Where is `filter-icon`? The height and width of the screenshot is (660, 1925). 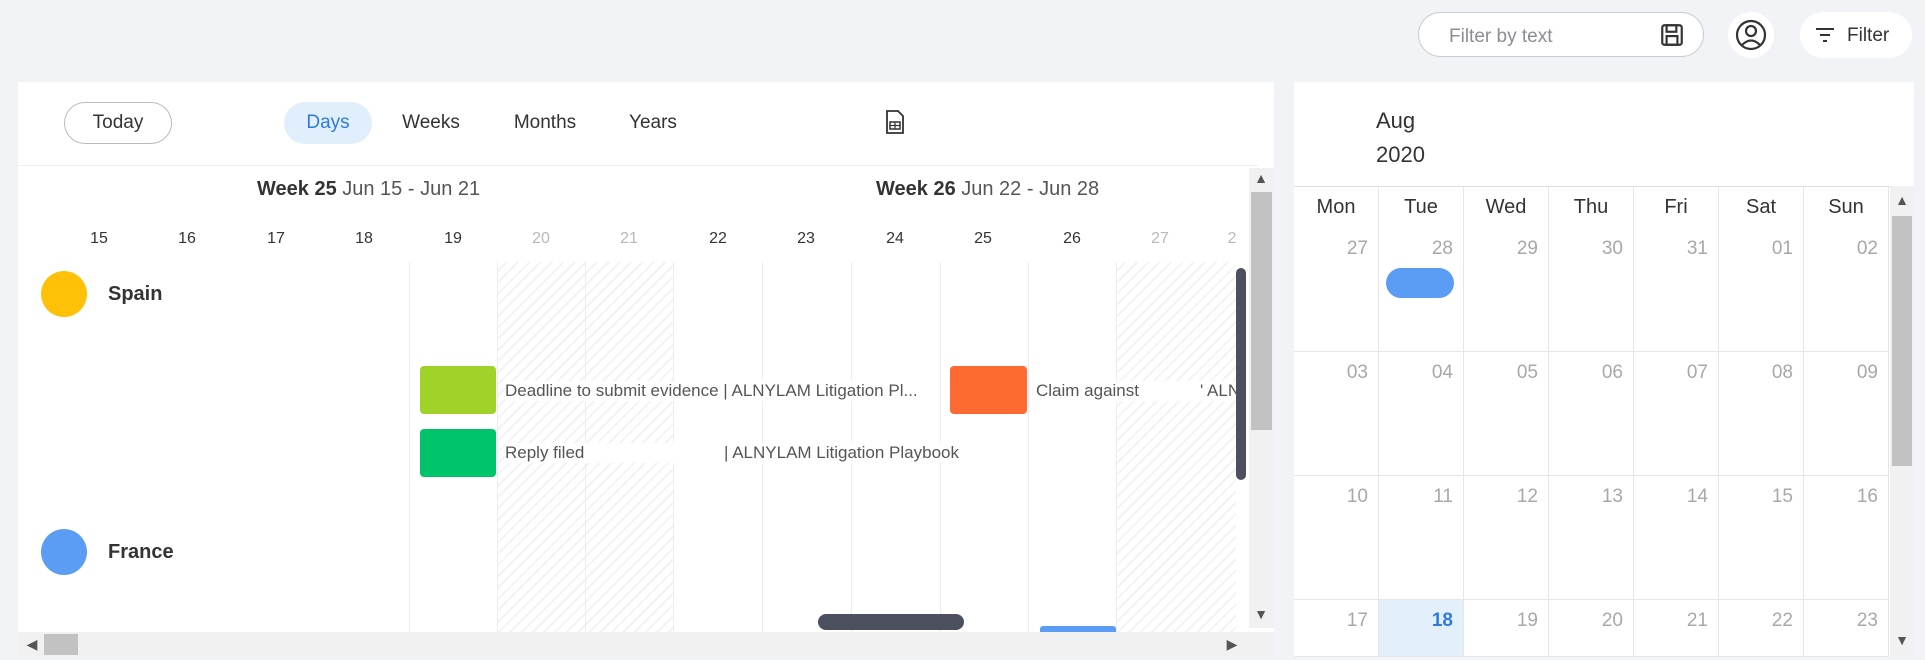
filter-icon is located at coordinates (1825, 35).